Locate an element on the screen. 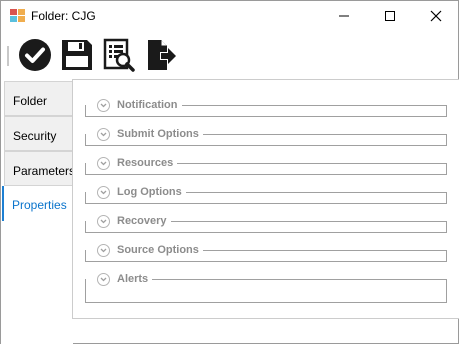 The image size is (459, 344). toolbar is located at coordinates (229, 55).